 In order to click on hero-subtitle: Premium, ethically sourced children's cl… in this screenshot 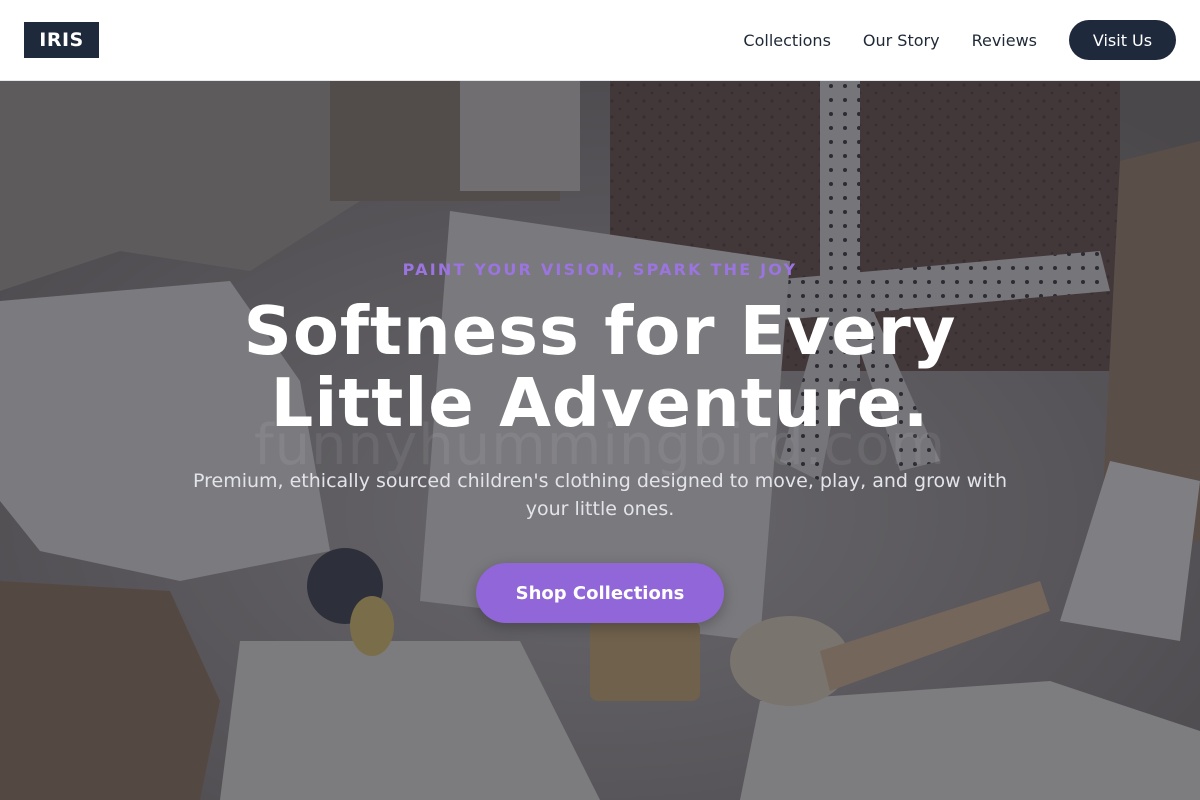, I will do `click(599, 495)`.